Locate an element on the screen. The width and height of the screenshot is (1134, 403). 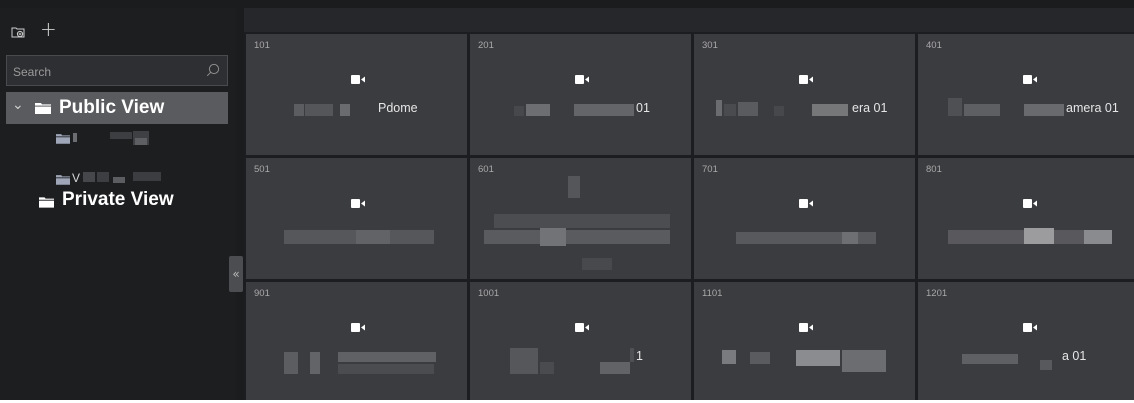
search-icon is located at coordinates (213, 70).